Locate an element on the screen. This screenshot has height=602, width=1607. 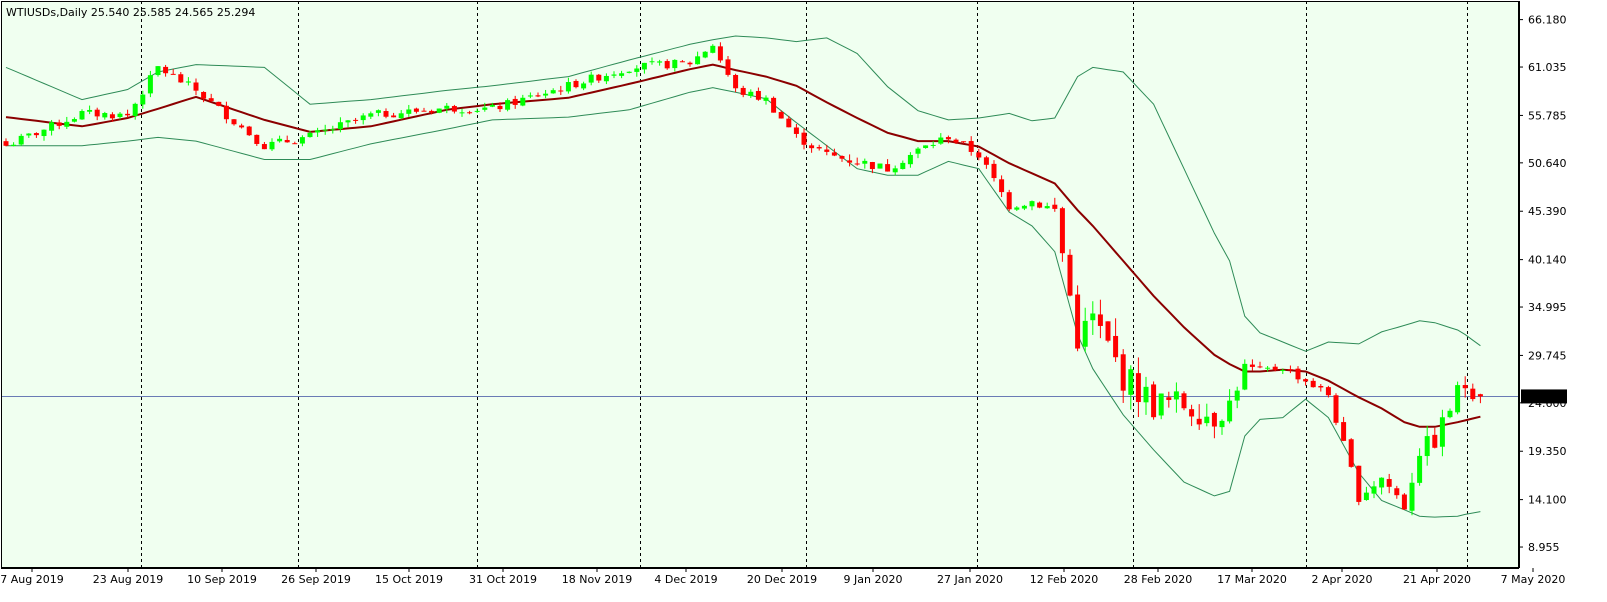
time-tick-label: 7 Aug 2019 is located at coordinates (31, 579).